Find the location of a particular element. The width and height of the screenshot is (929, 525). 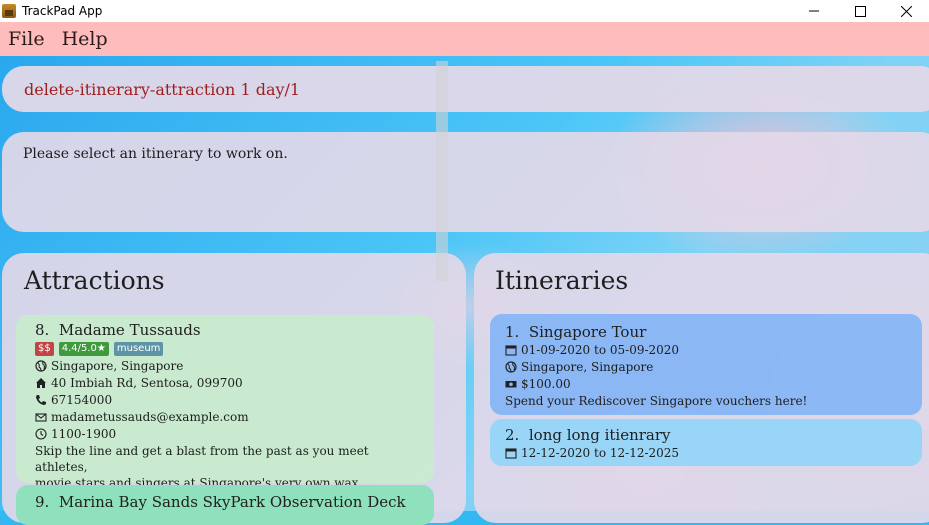

rating-badge: 4.4/5.0★ is located at coordinates (83, 348).